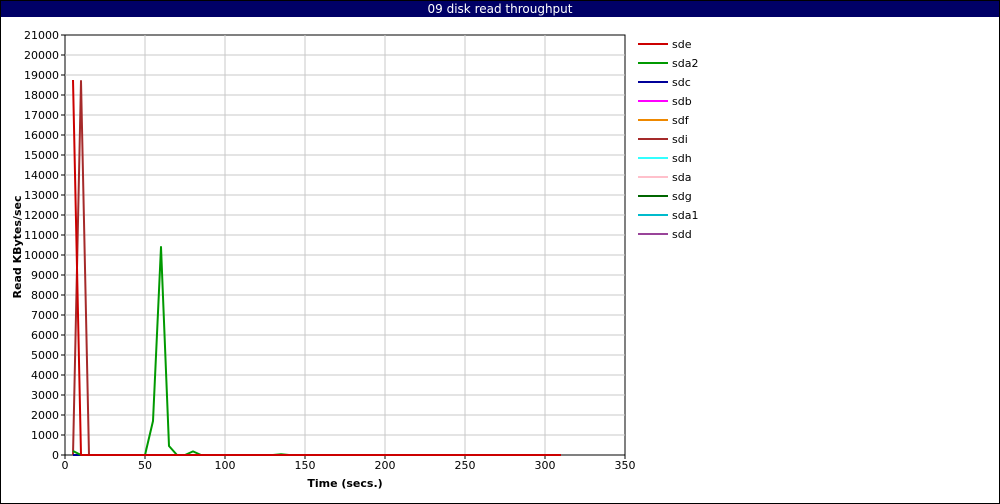 The height and width of the screenshot is (504, 1000). Describe the element at coordinates (682, 234) in the screenshot. I see `legend-label-sdd: sdd` at that location.